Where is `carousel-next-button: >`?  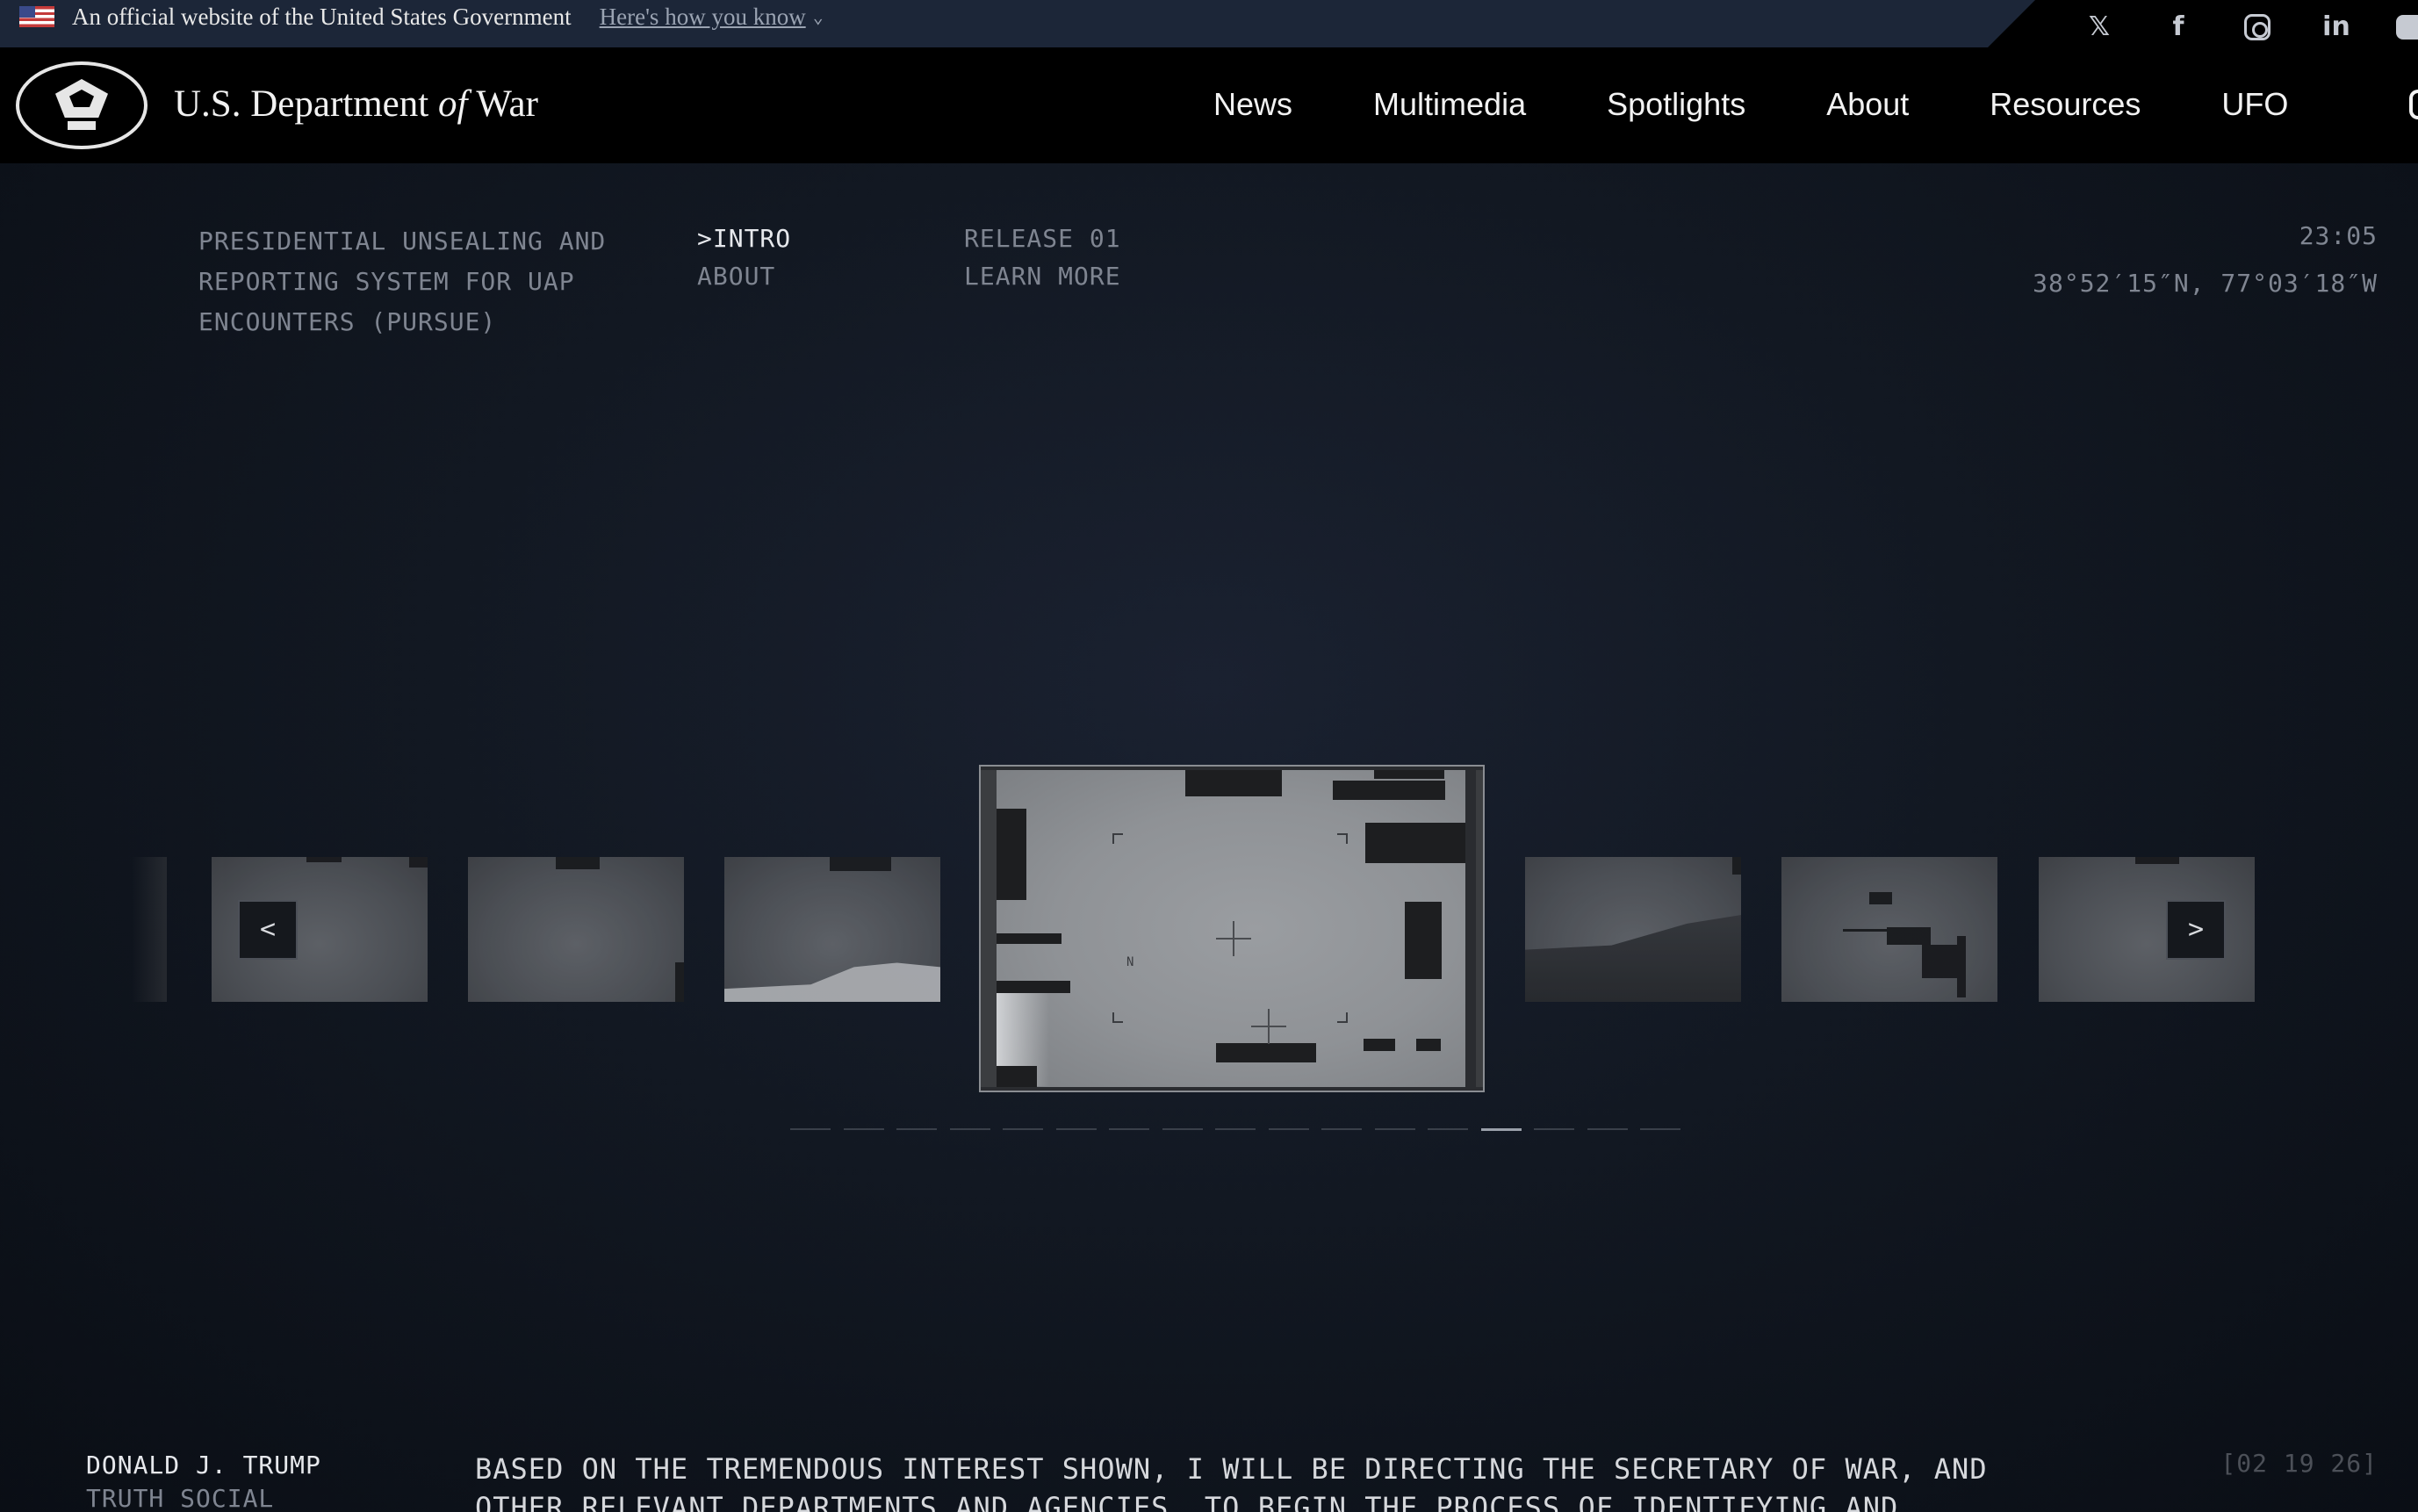 carousel-next-button: > is located at coordinates (2196, 930).